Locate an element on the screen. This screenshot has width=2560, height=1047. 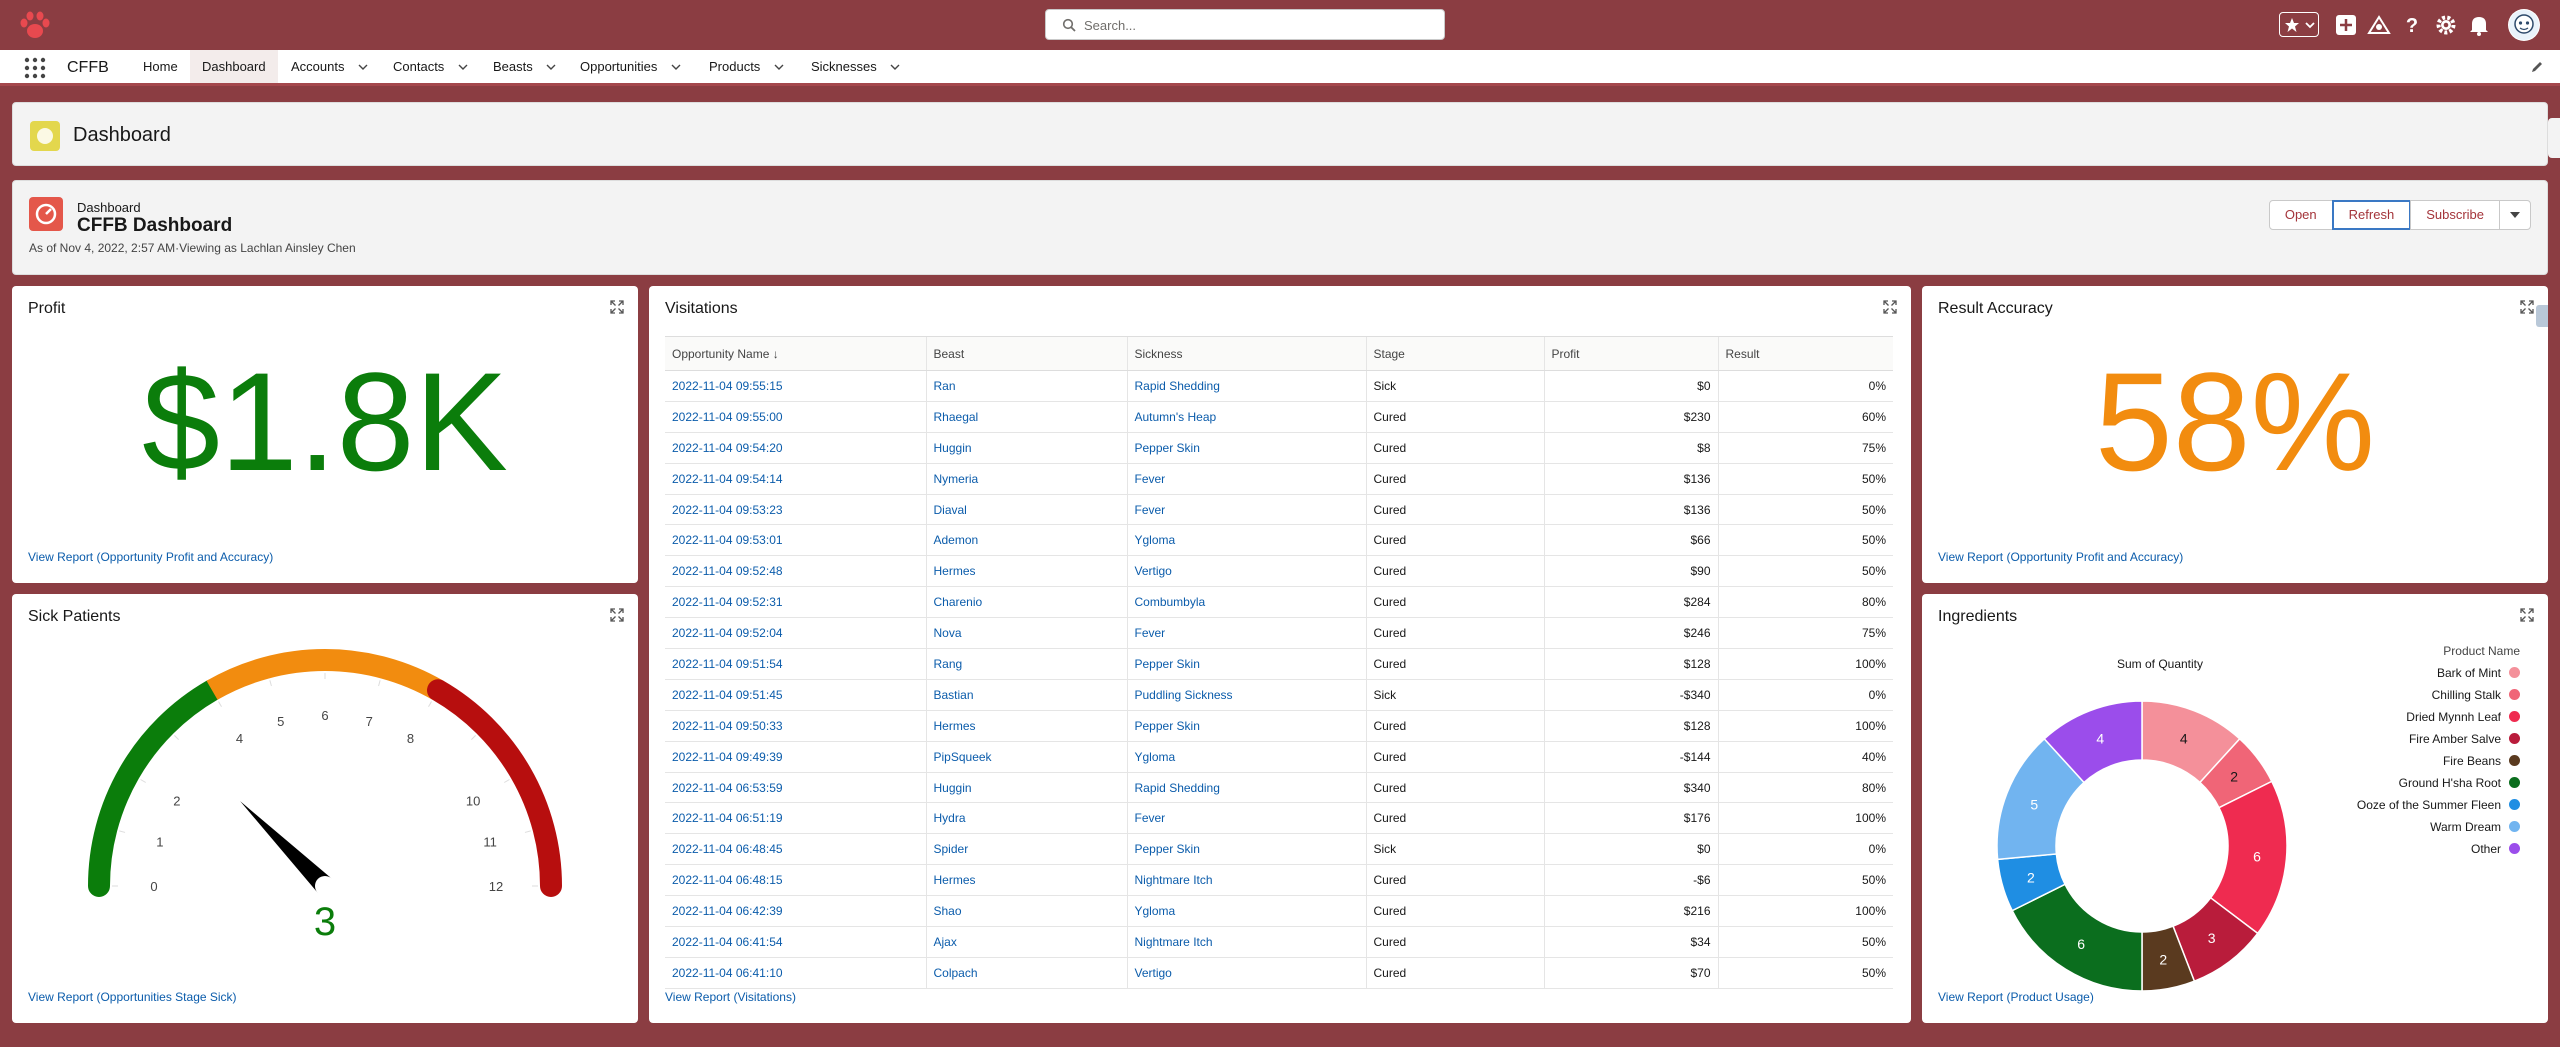
opportunity-name-link: 2022-11-04 06:48:15 is located at coordinates (795, 880).